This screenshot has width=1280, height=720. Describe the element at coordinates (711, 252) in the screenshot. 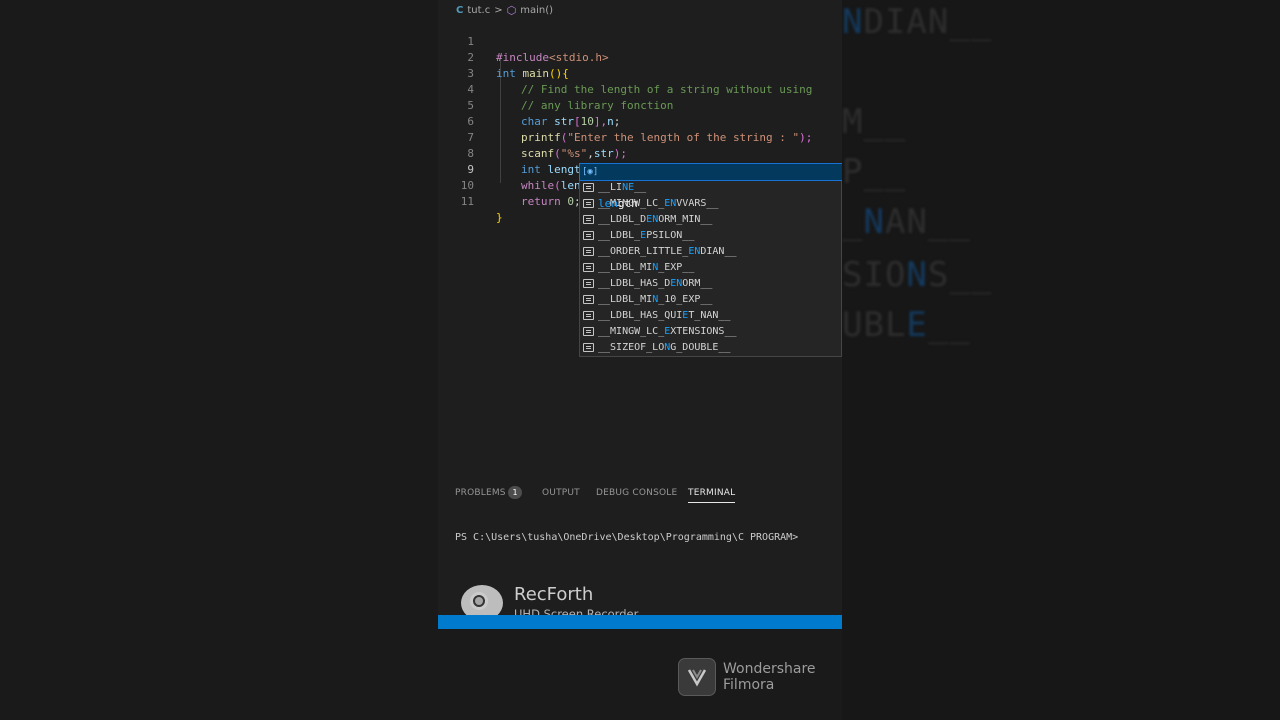

I see `suggestion-item: __ORDER_LITTLE_ENDIAN__` at that location.